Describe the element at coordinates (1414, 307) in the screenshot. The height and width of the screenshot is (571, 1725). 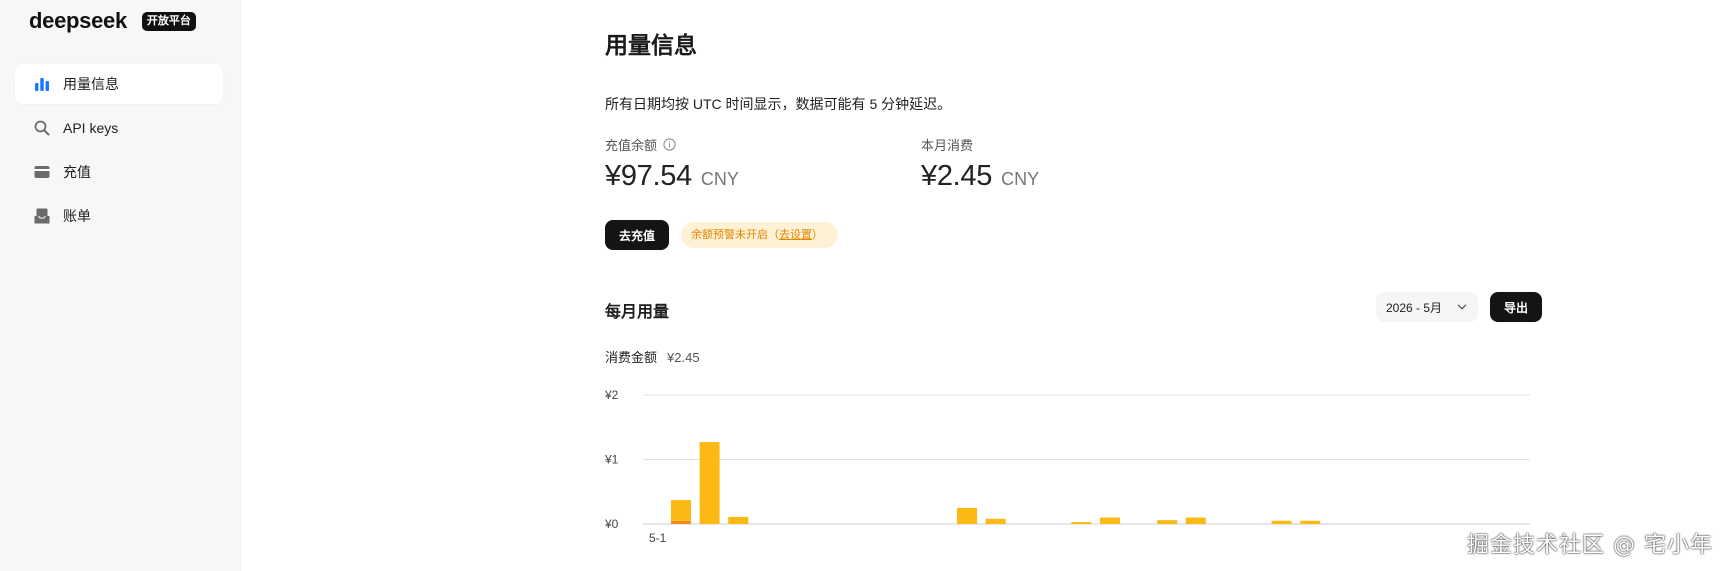
I see `month-select-value: 2026 - 5月` at that location.